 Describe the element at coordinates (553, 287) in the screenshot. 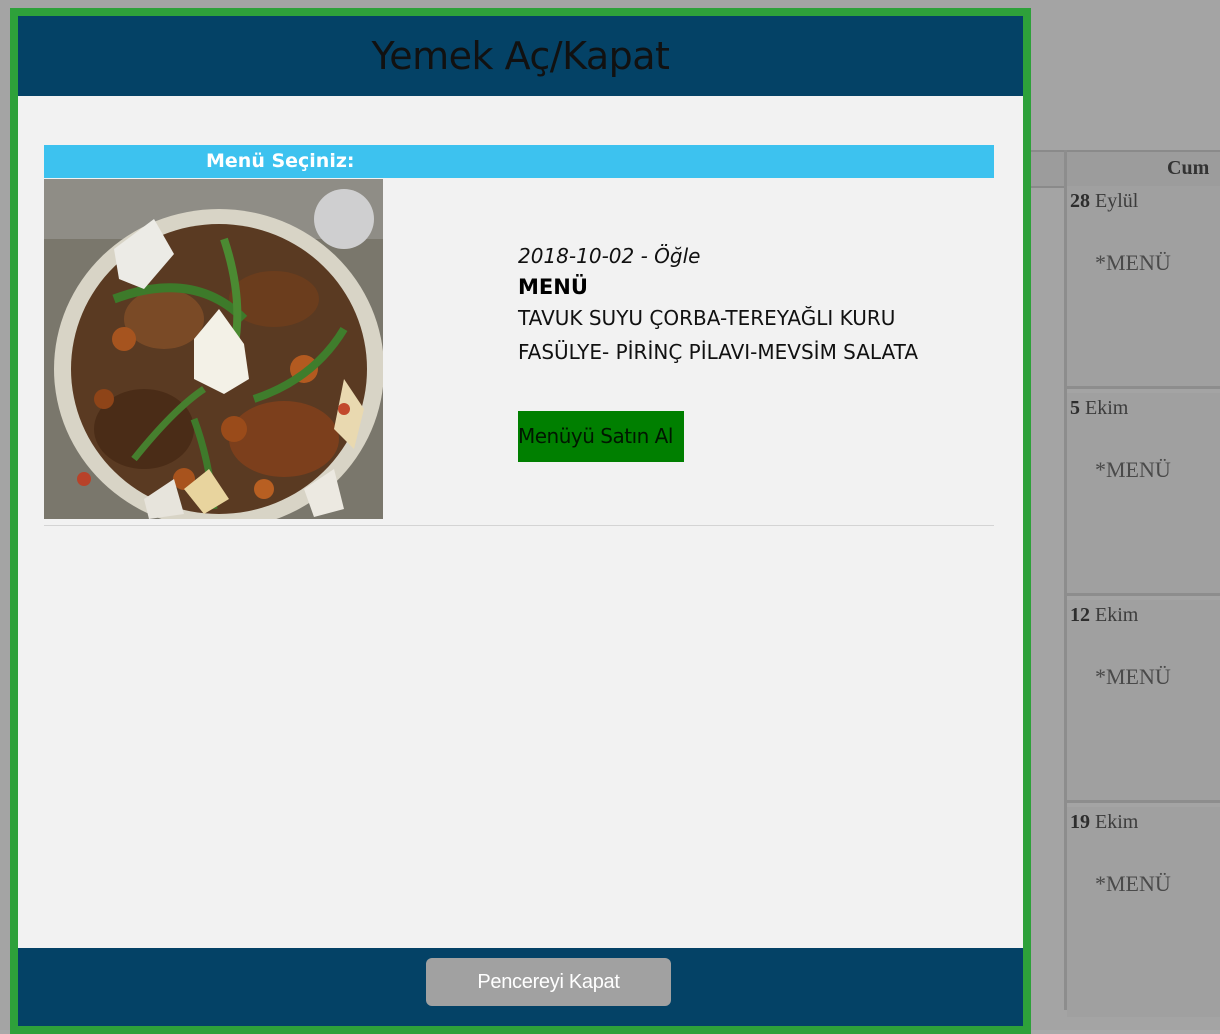

I see `meal-title: MENÜ` at that location.